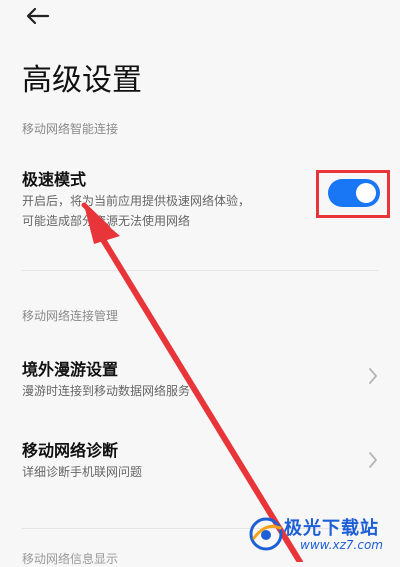  What do you see at coordinates (54, 179) in the screenshot?
I see `turbo-mode-title: 极速模式` at bounding box center [54, 179].